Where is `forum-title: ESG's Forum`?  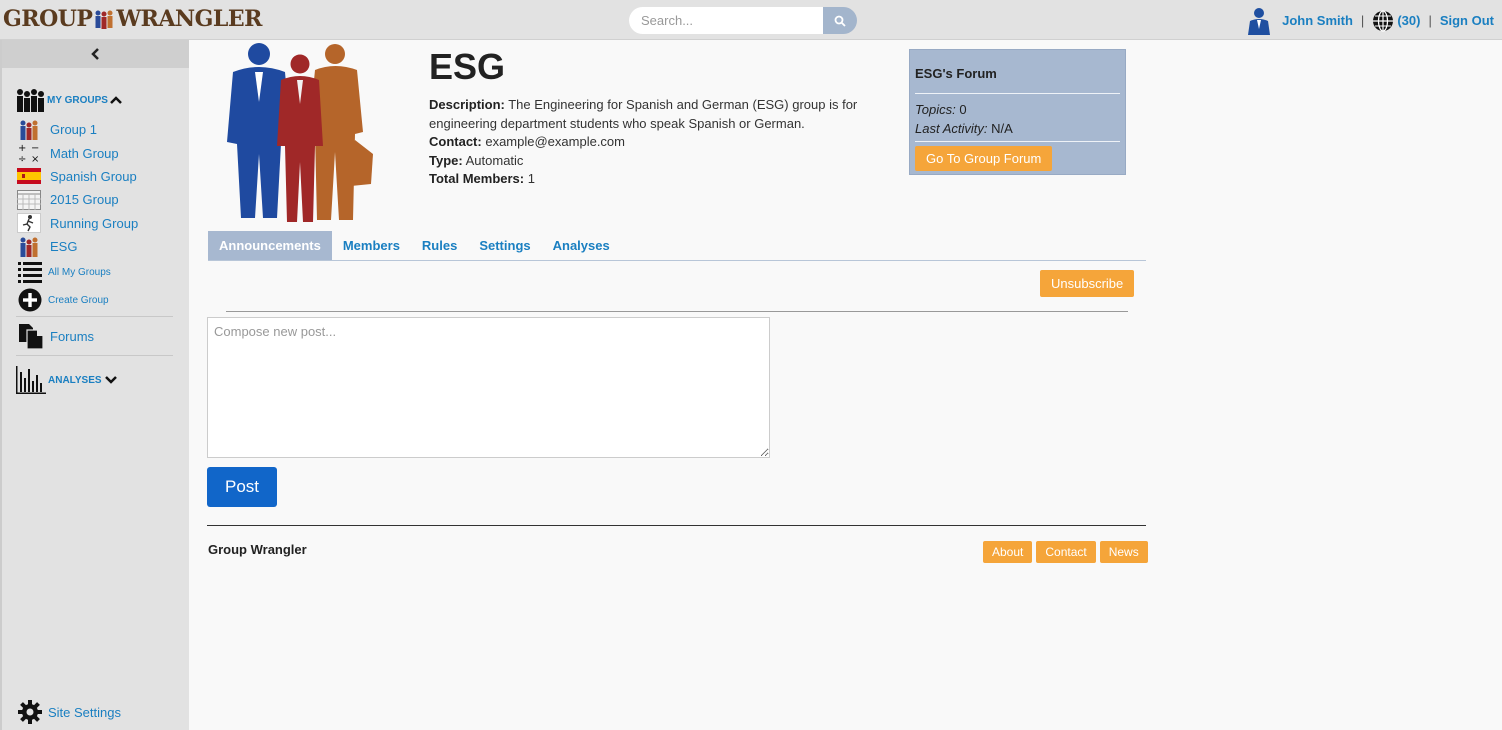
forum-title: ESG's Forum is located at coordinates (956, 73).